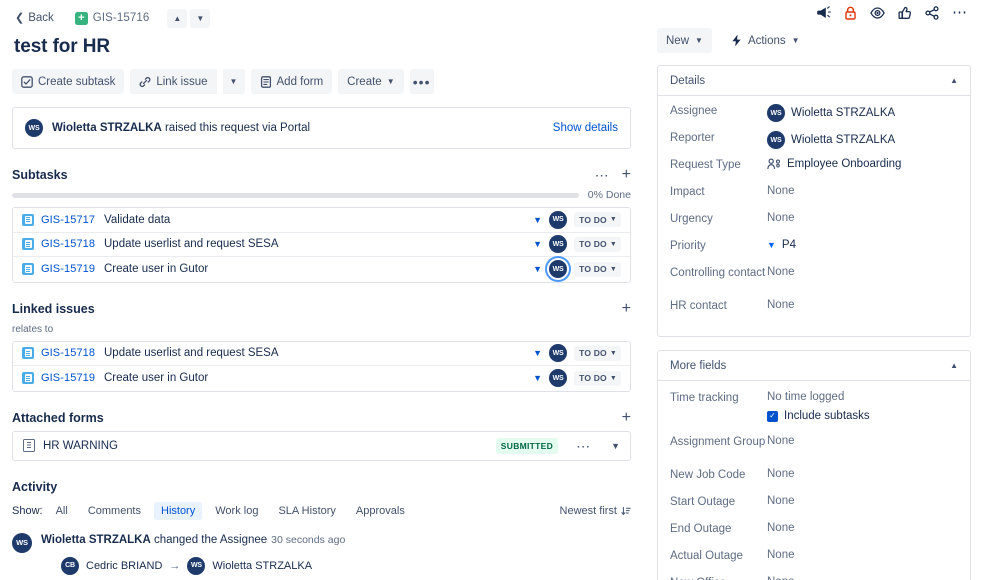 Image resolution: width=999 pixels, height=580 pixels. Describe the element at coordinates (380, 511) in the screenshot. I see `tab-approvals: Approvals` at that location.